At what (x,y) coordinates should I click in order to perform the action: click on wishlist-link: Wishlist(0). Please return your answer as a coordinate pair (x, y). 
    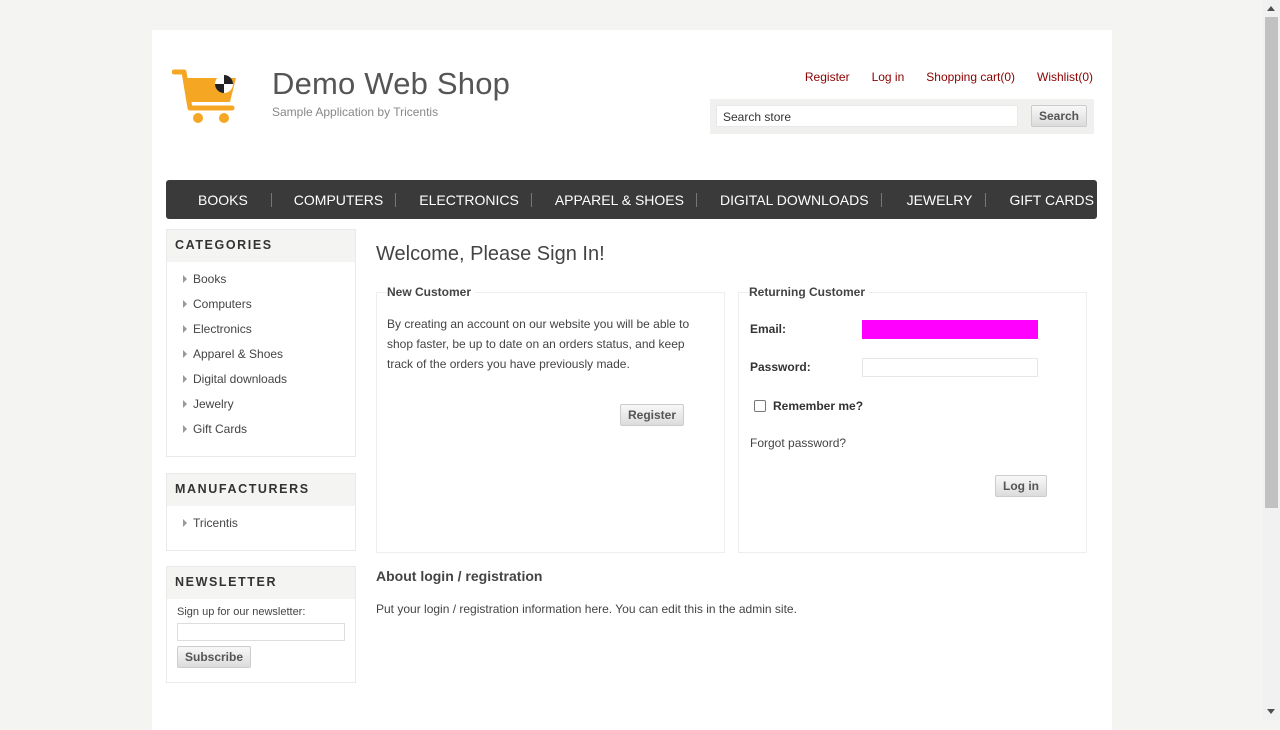
    Looking at the image, I should click on (1065, 77).